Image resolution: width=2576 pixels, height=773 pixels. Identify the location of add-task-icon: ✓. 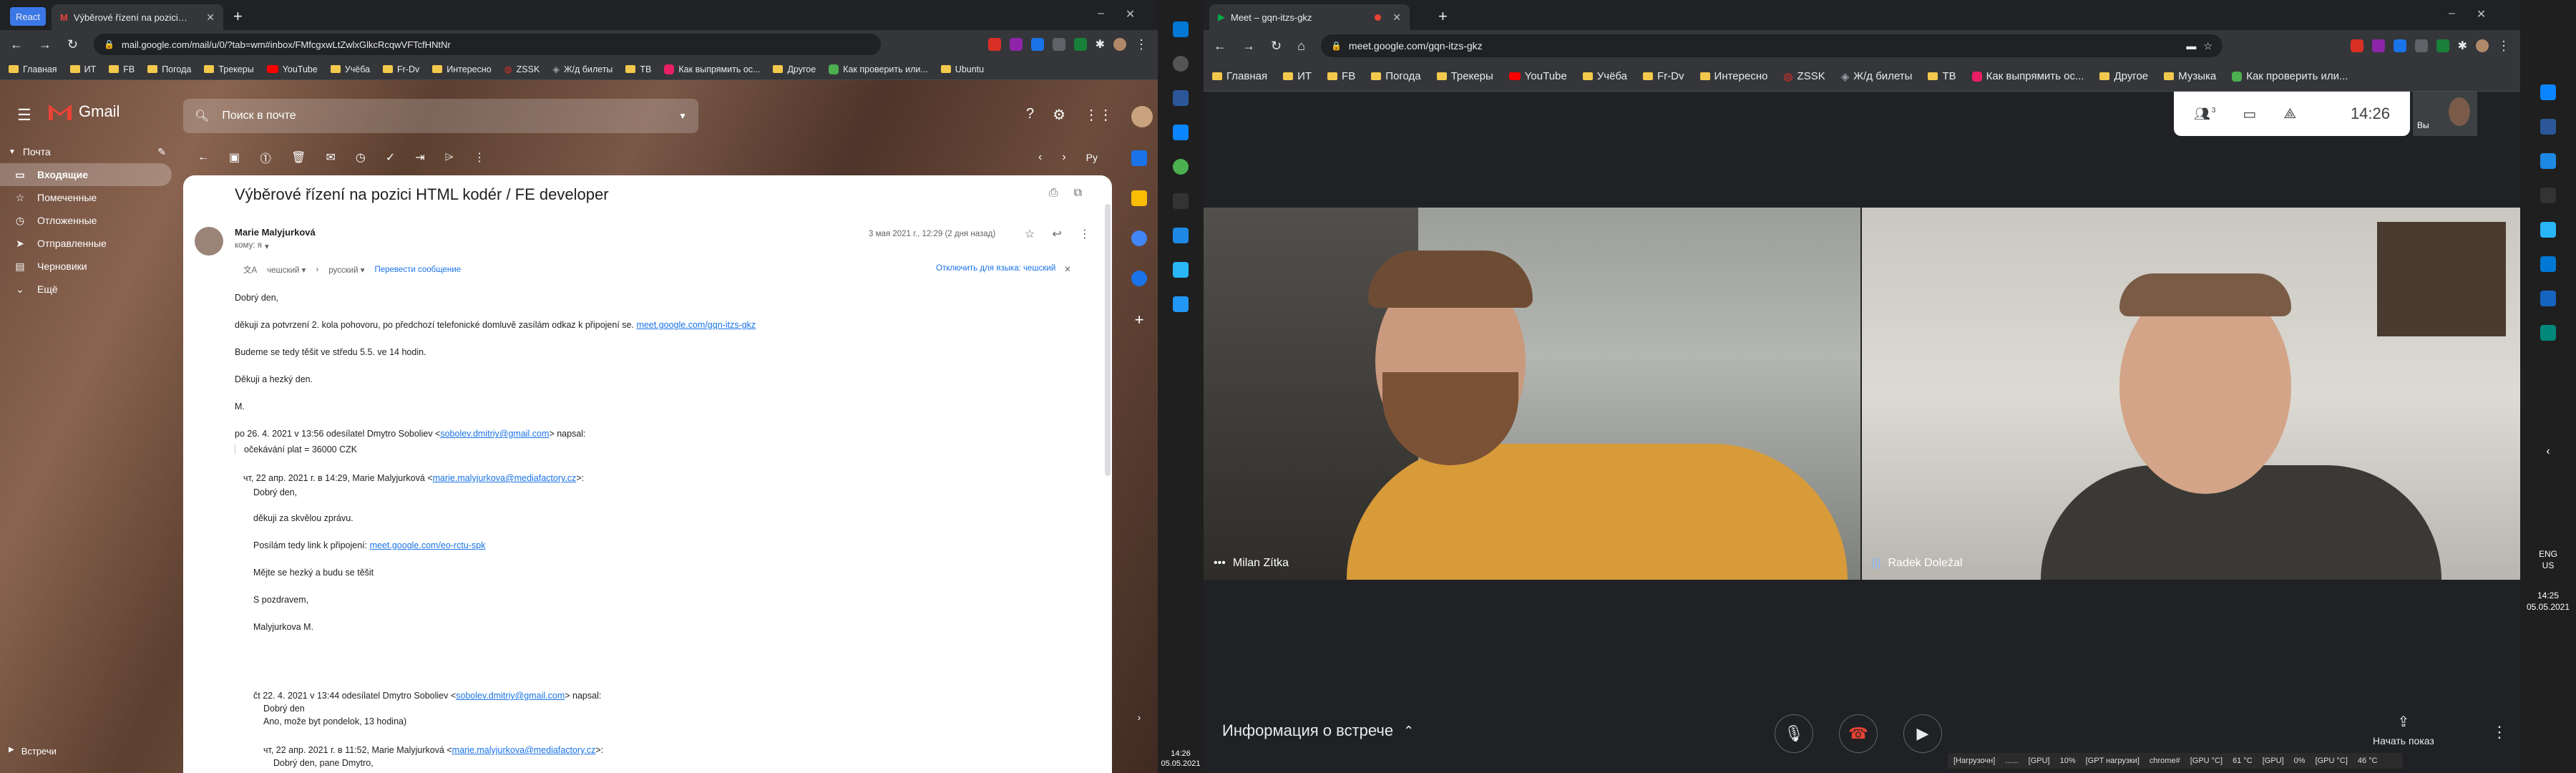
(390, 158).